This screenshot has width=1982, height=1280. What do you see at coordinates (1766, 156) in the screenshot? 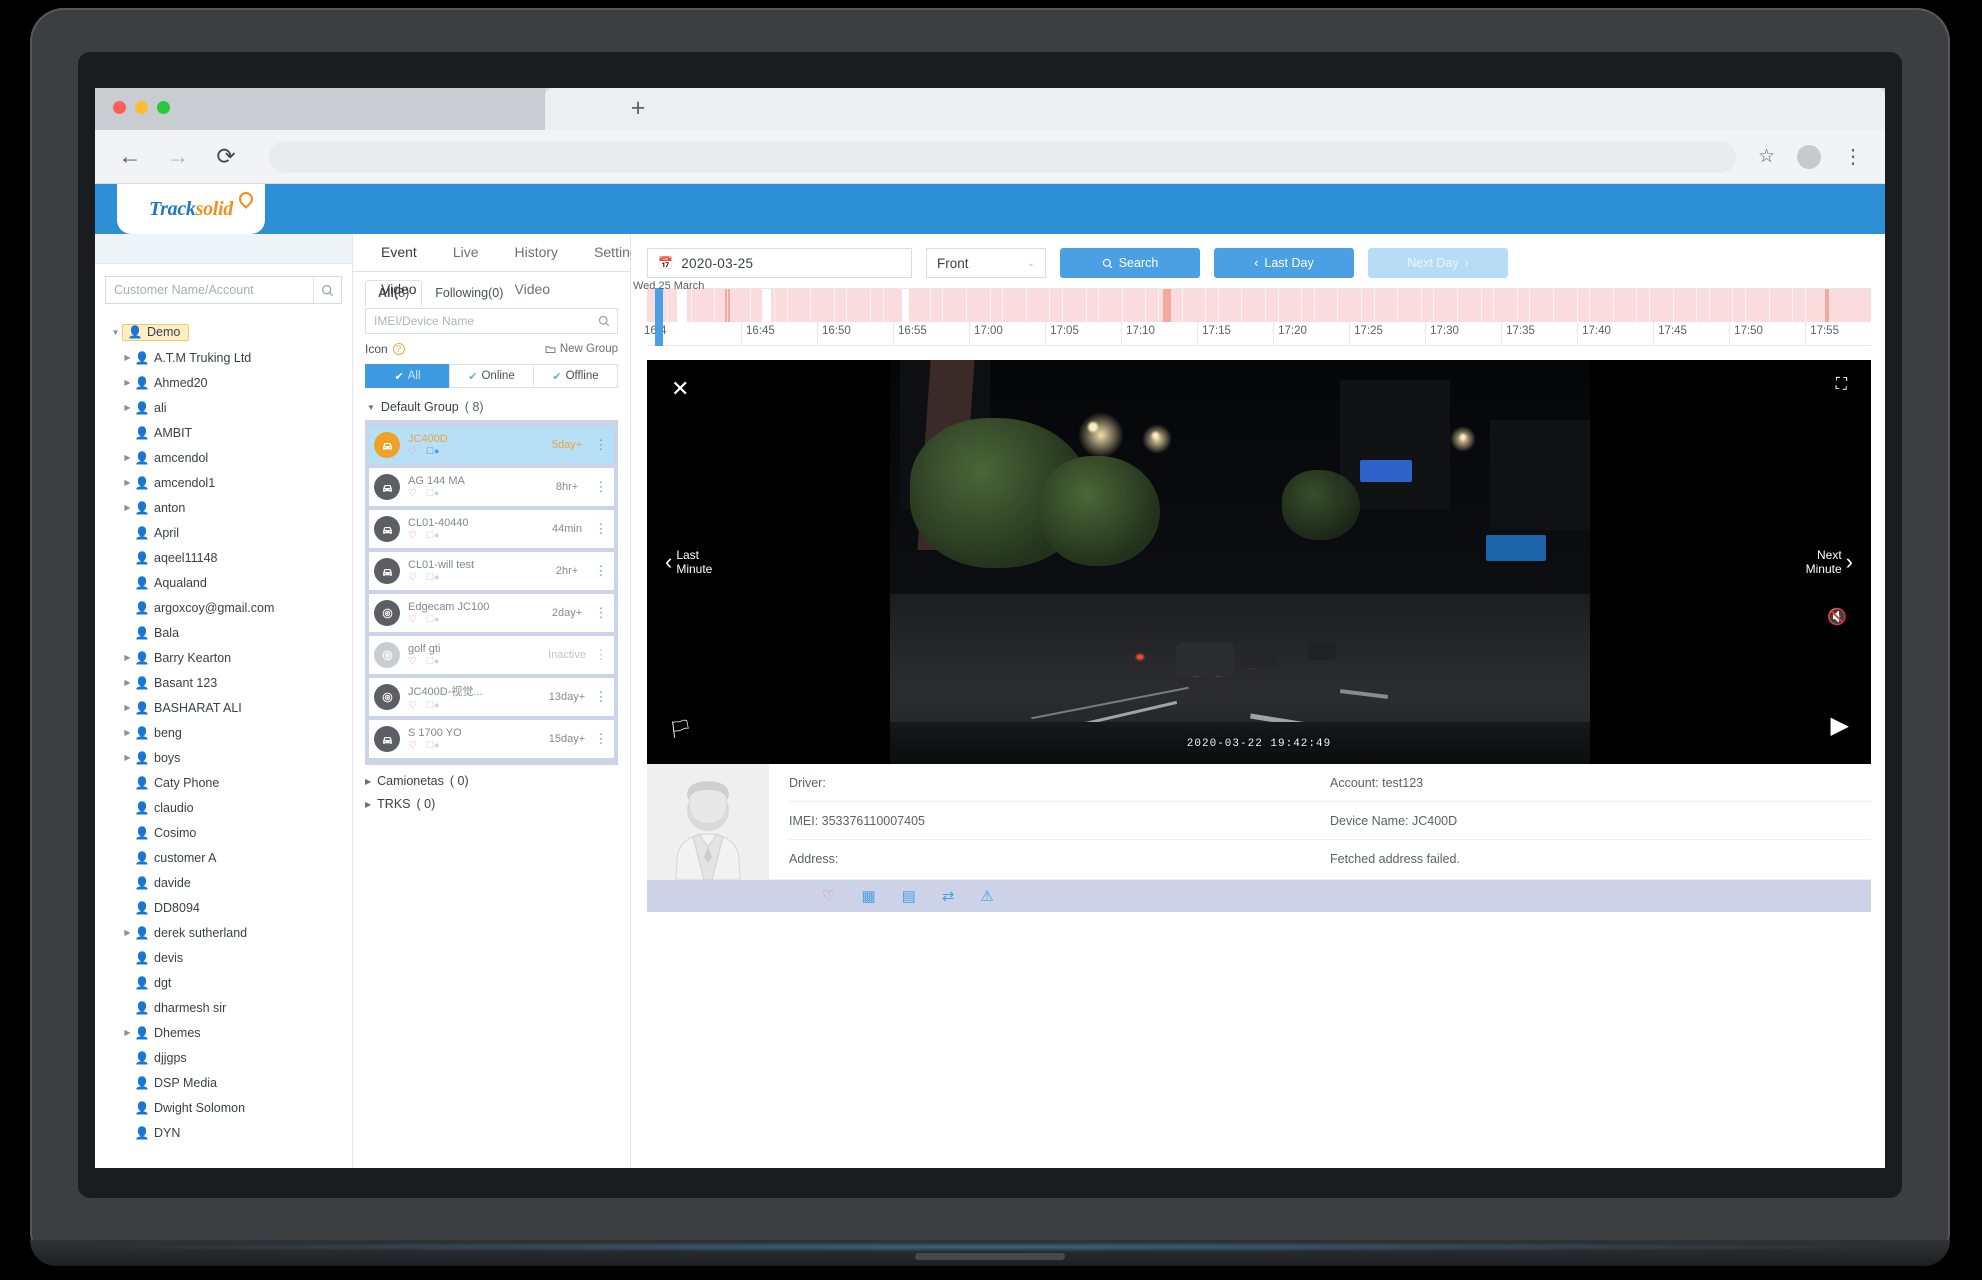
I see `bookmark-star-icon: ☆` at bounding box center [1766, 156].